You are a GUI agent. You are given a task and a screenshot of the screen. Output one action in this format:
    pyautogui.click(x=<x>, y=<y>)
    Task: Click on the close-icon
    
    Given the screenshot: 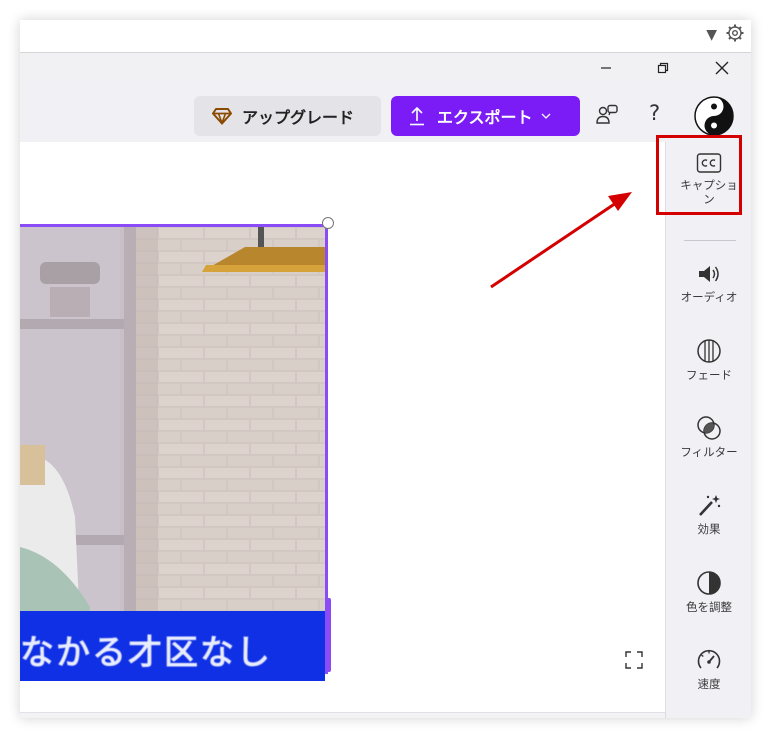 What is the action you would take?
    pyautogui.click(x=722, y=67)
    